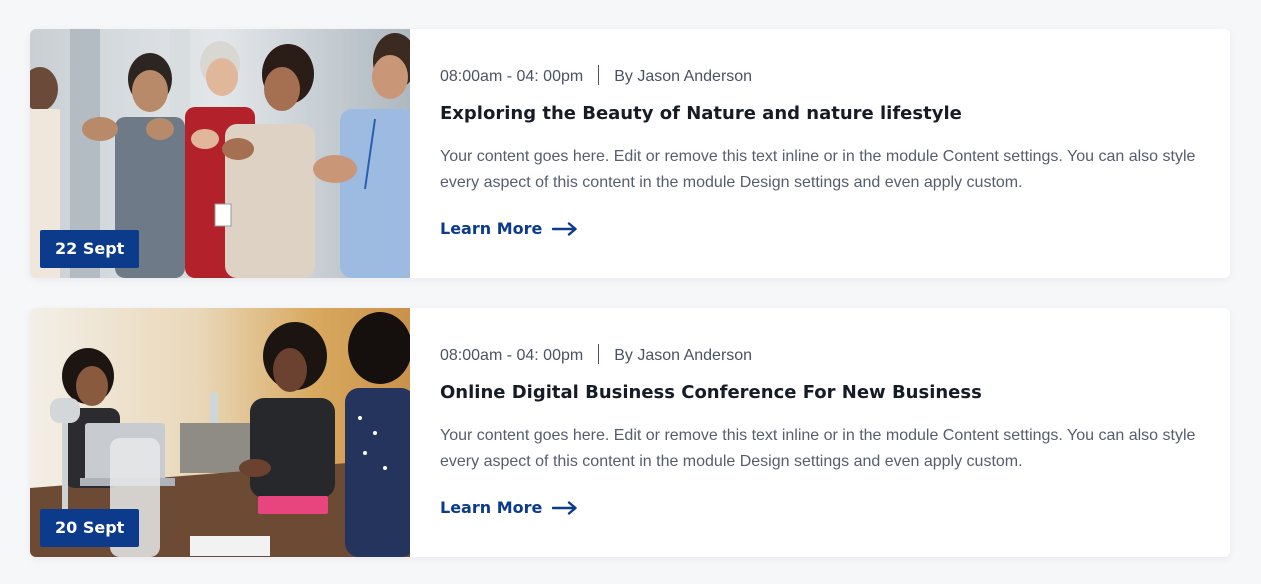 The image size is (1261, 584). I want to click on event-image: 20 Sept, so click(220, 432).